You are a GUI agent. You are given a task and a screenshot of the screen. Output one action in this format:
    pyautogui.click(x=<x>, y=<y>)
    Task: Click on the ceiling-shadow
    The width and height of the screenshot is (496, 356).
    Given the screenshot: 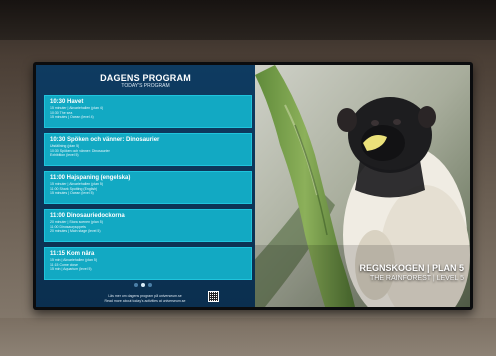 What is the action you would take?
    pyautogui.click(x=248, y=20)
    